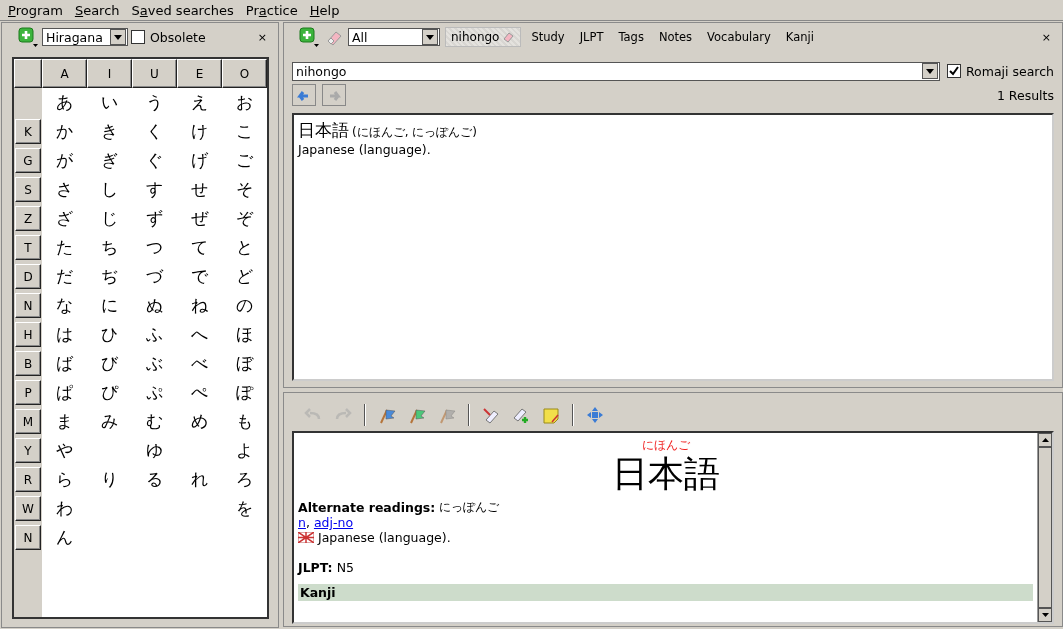 This screenshot has width=1063, height=629. What do you see at coordinates (182, 10) in the screenshot?
I see `menu-item: Saved searches` at bounding box center [182, 10].